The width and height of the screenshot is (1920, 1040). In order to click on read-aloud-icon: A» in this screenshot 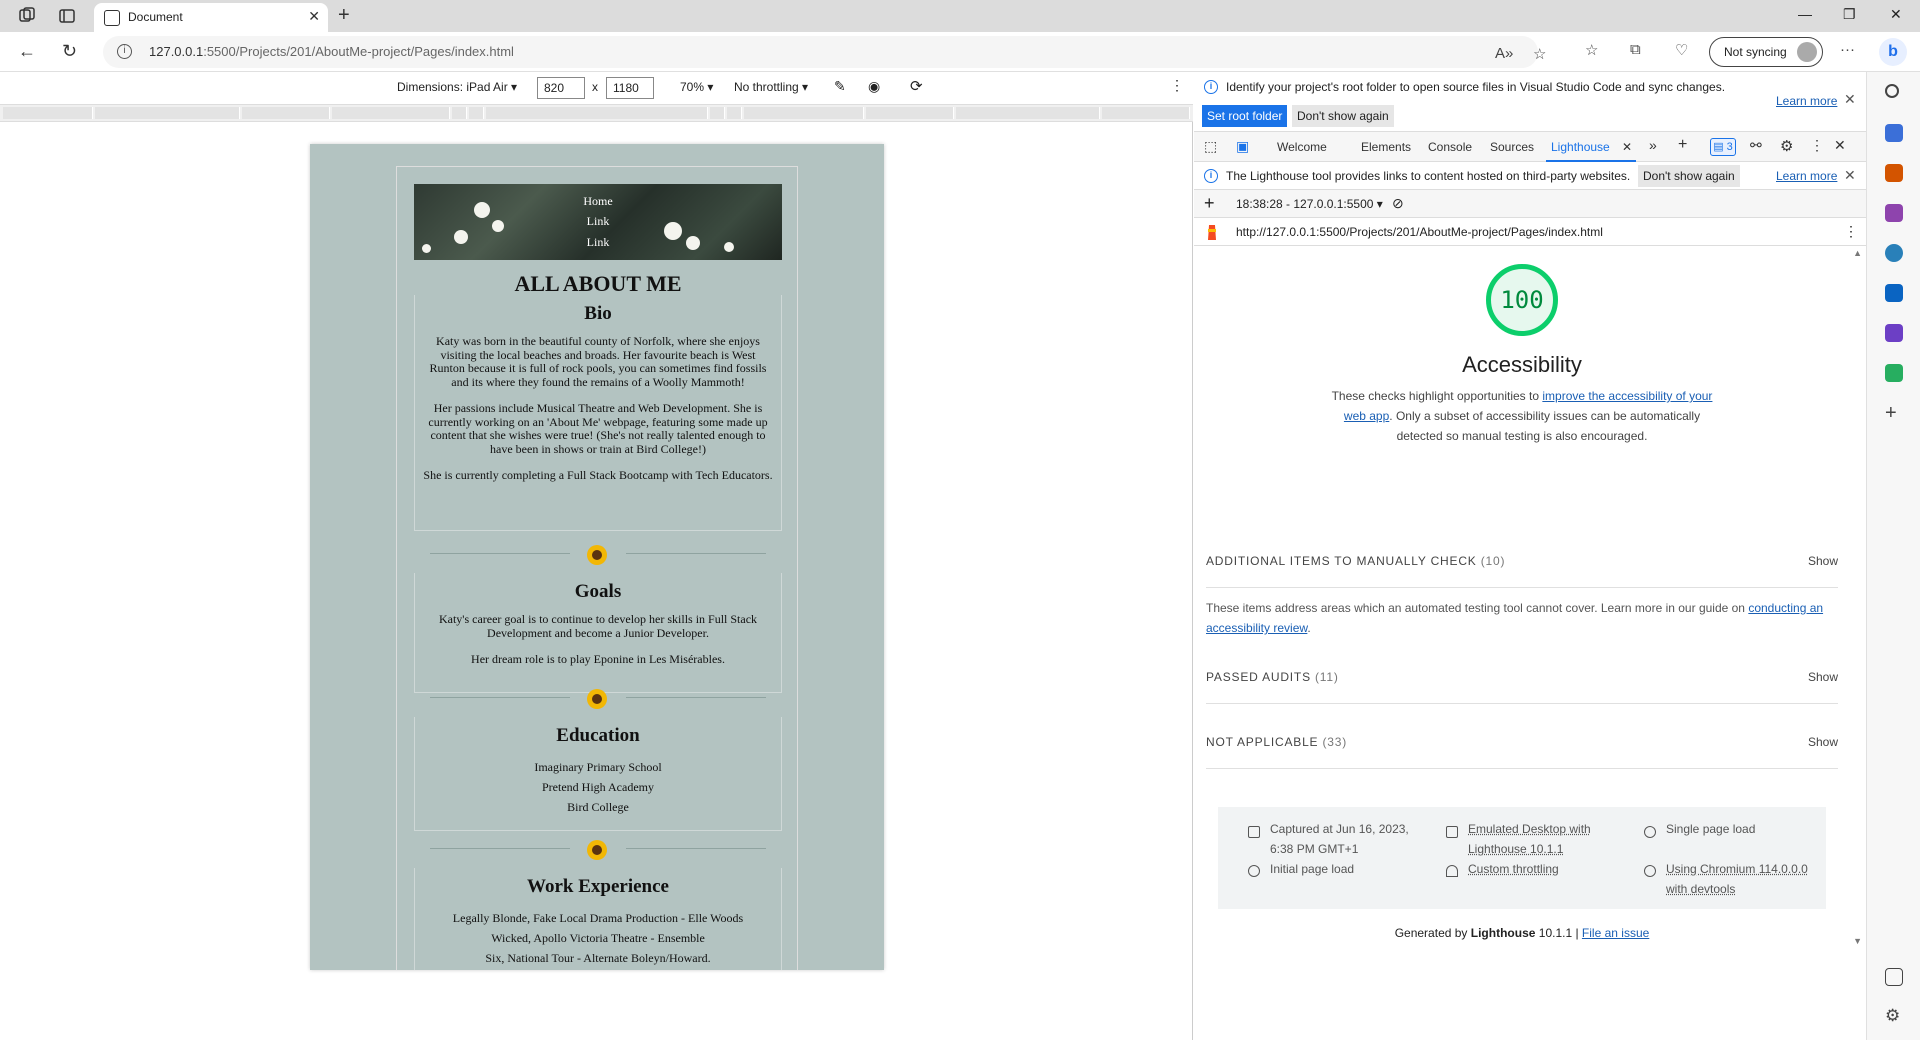, I will do `click(1504, 53)`.